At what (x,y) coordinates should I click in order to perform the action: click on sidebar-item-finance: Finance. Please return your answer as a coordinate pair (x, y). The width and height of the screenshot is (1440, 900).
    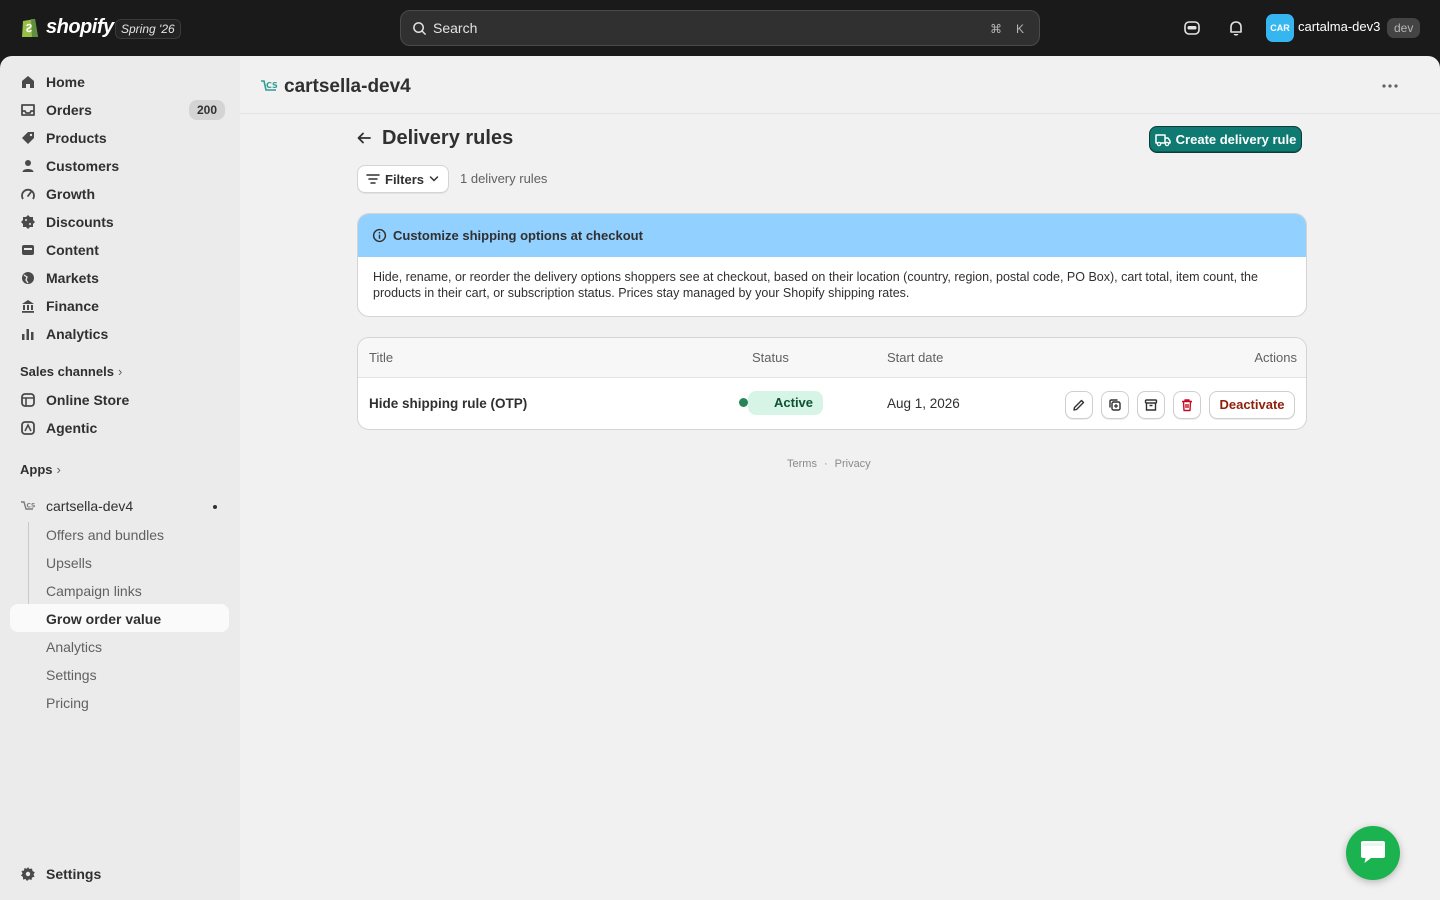
    Looking at the image, I should click on (119, 306).